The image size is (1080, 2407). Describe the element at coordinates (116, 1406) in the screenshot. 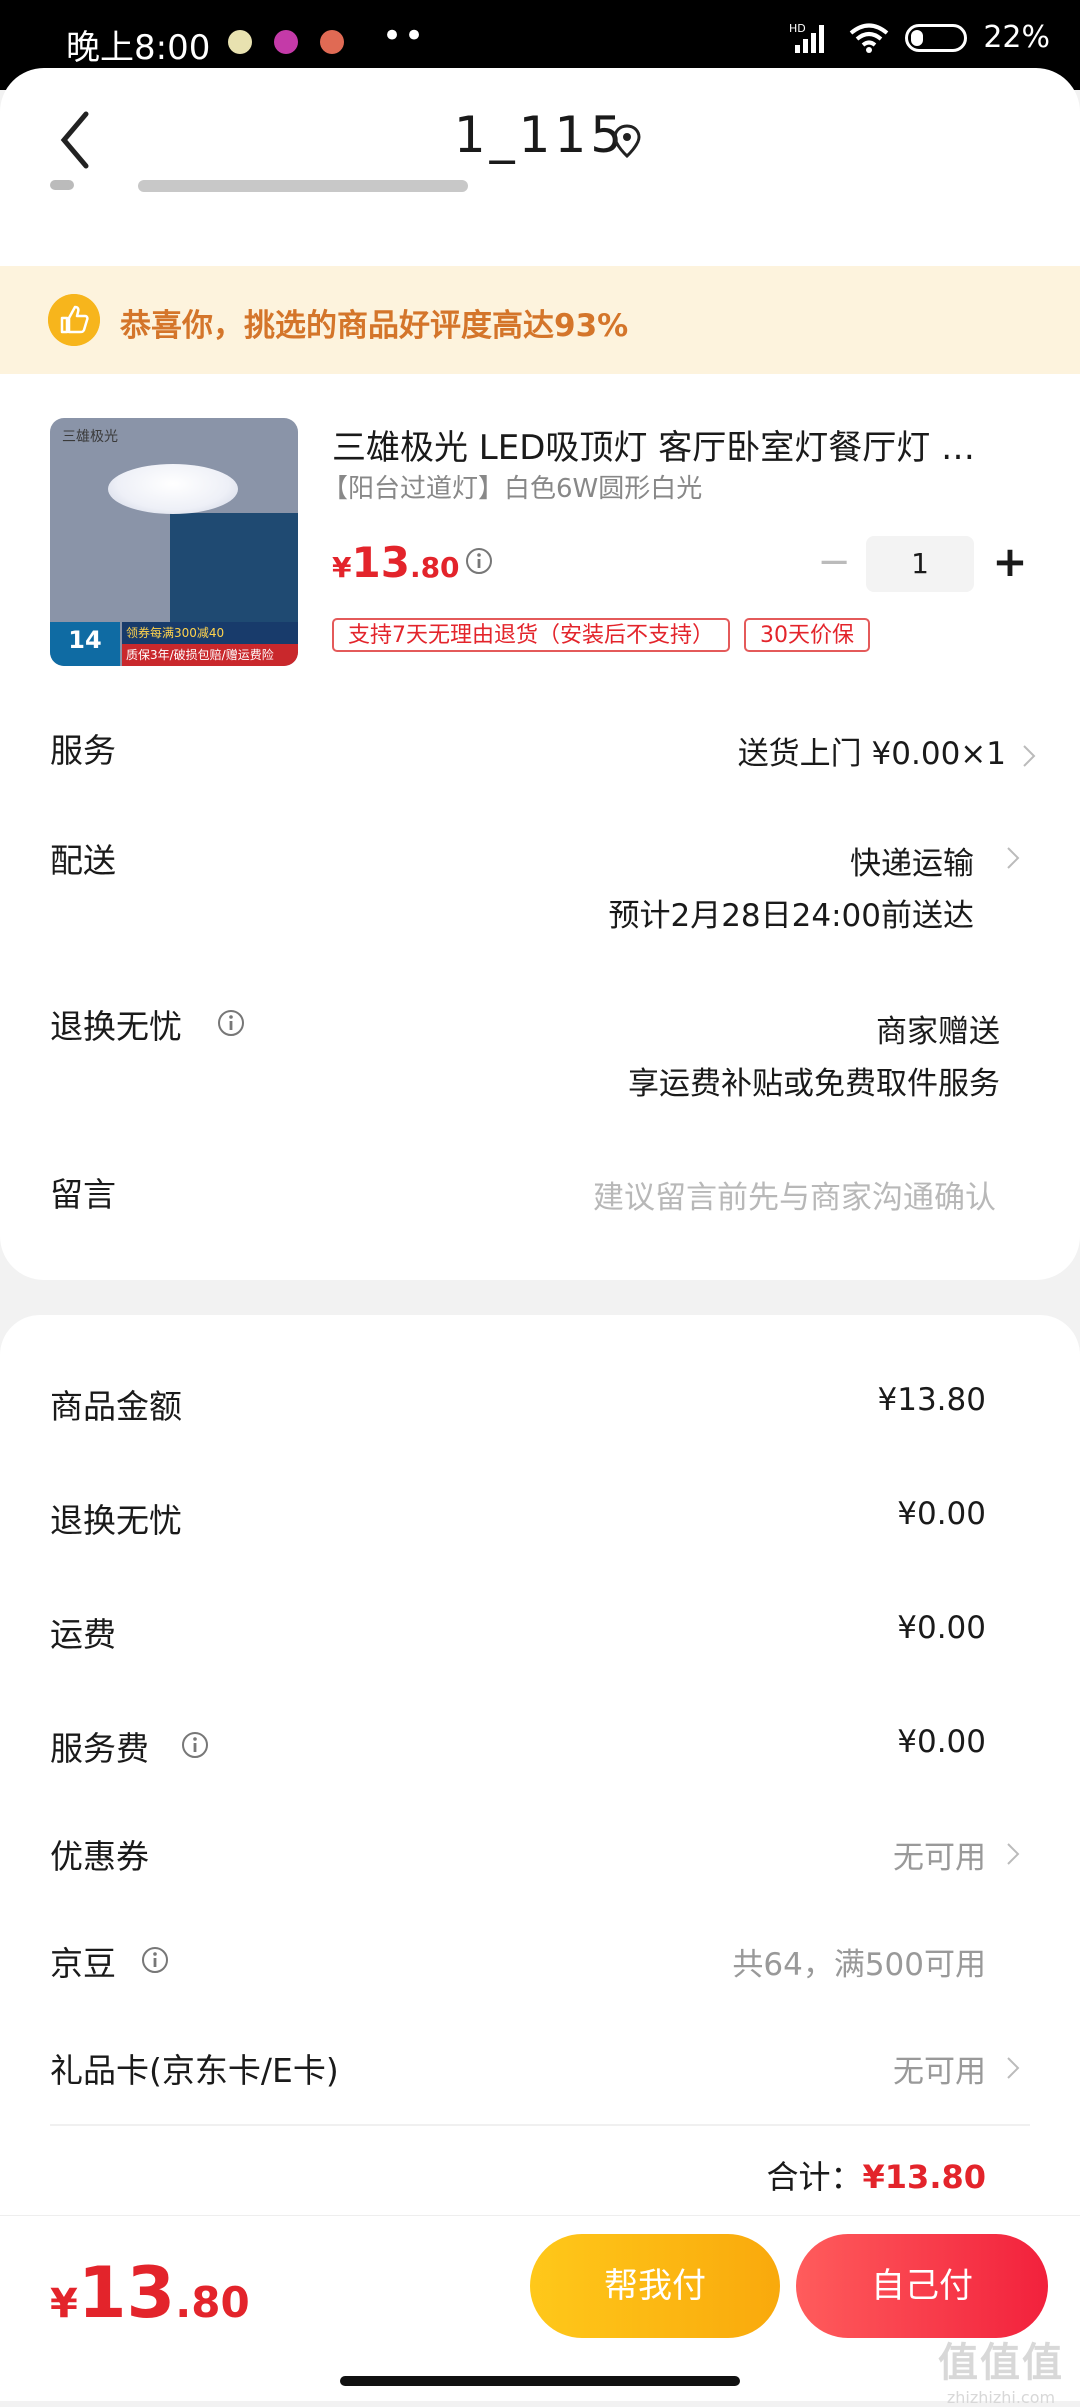

I see `summary-label: 商品金额` at that location.